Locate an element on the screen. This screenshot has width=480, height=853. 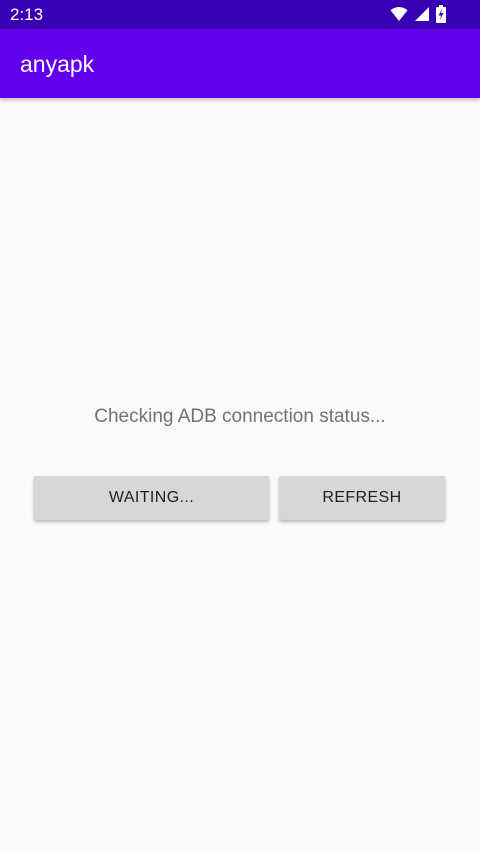
status-bar: 2:13 is located at coordinates (240, 14).